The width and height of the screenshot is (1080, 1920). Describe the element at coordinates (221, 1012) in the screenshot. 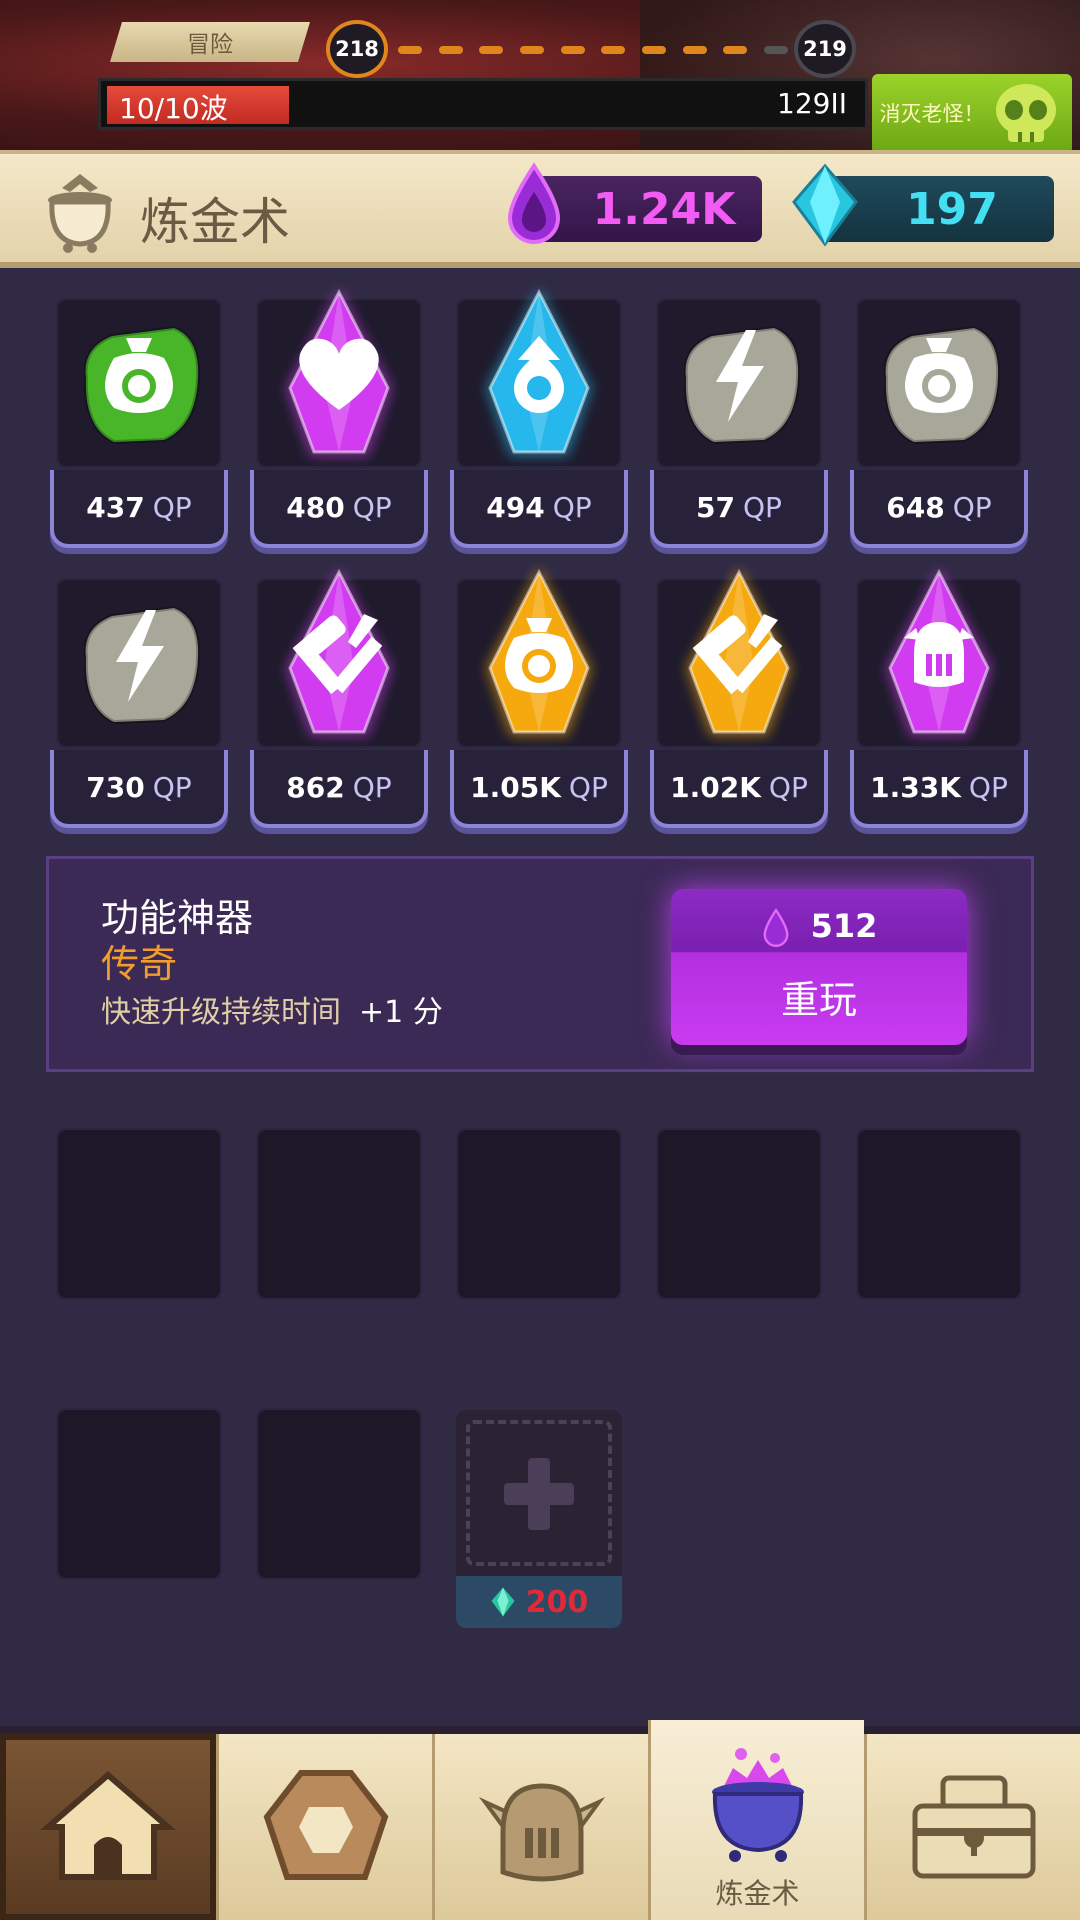

I see `artifact-effect-text: 快速升级持续时间` at that location.